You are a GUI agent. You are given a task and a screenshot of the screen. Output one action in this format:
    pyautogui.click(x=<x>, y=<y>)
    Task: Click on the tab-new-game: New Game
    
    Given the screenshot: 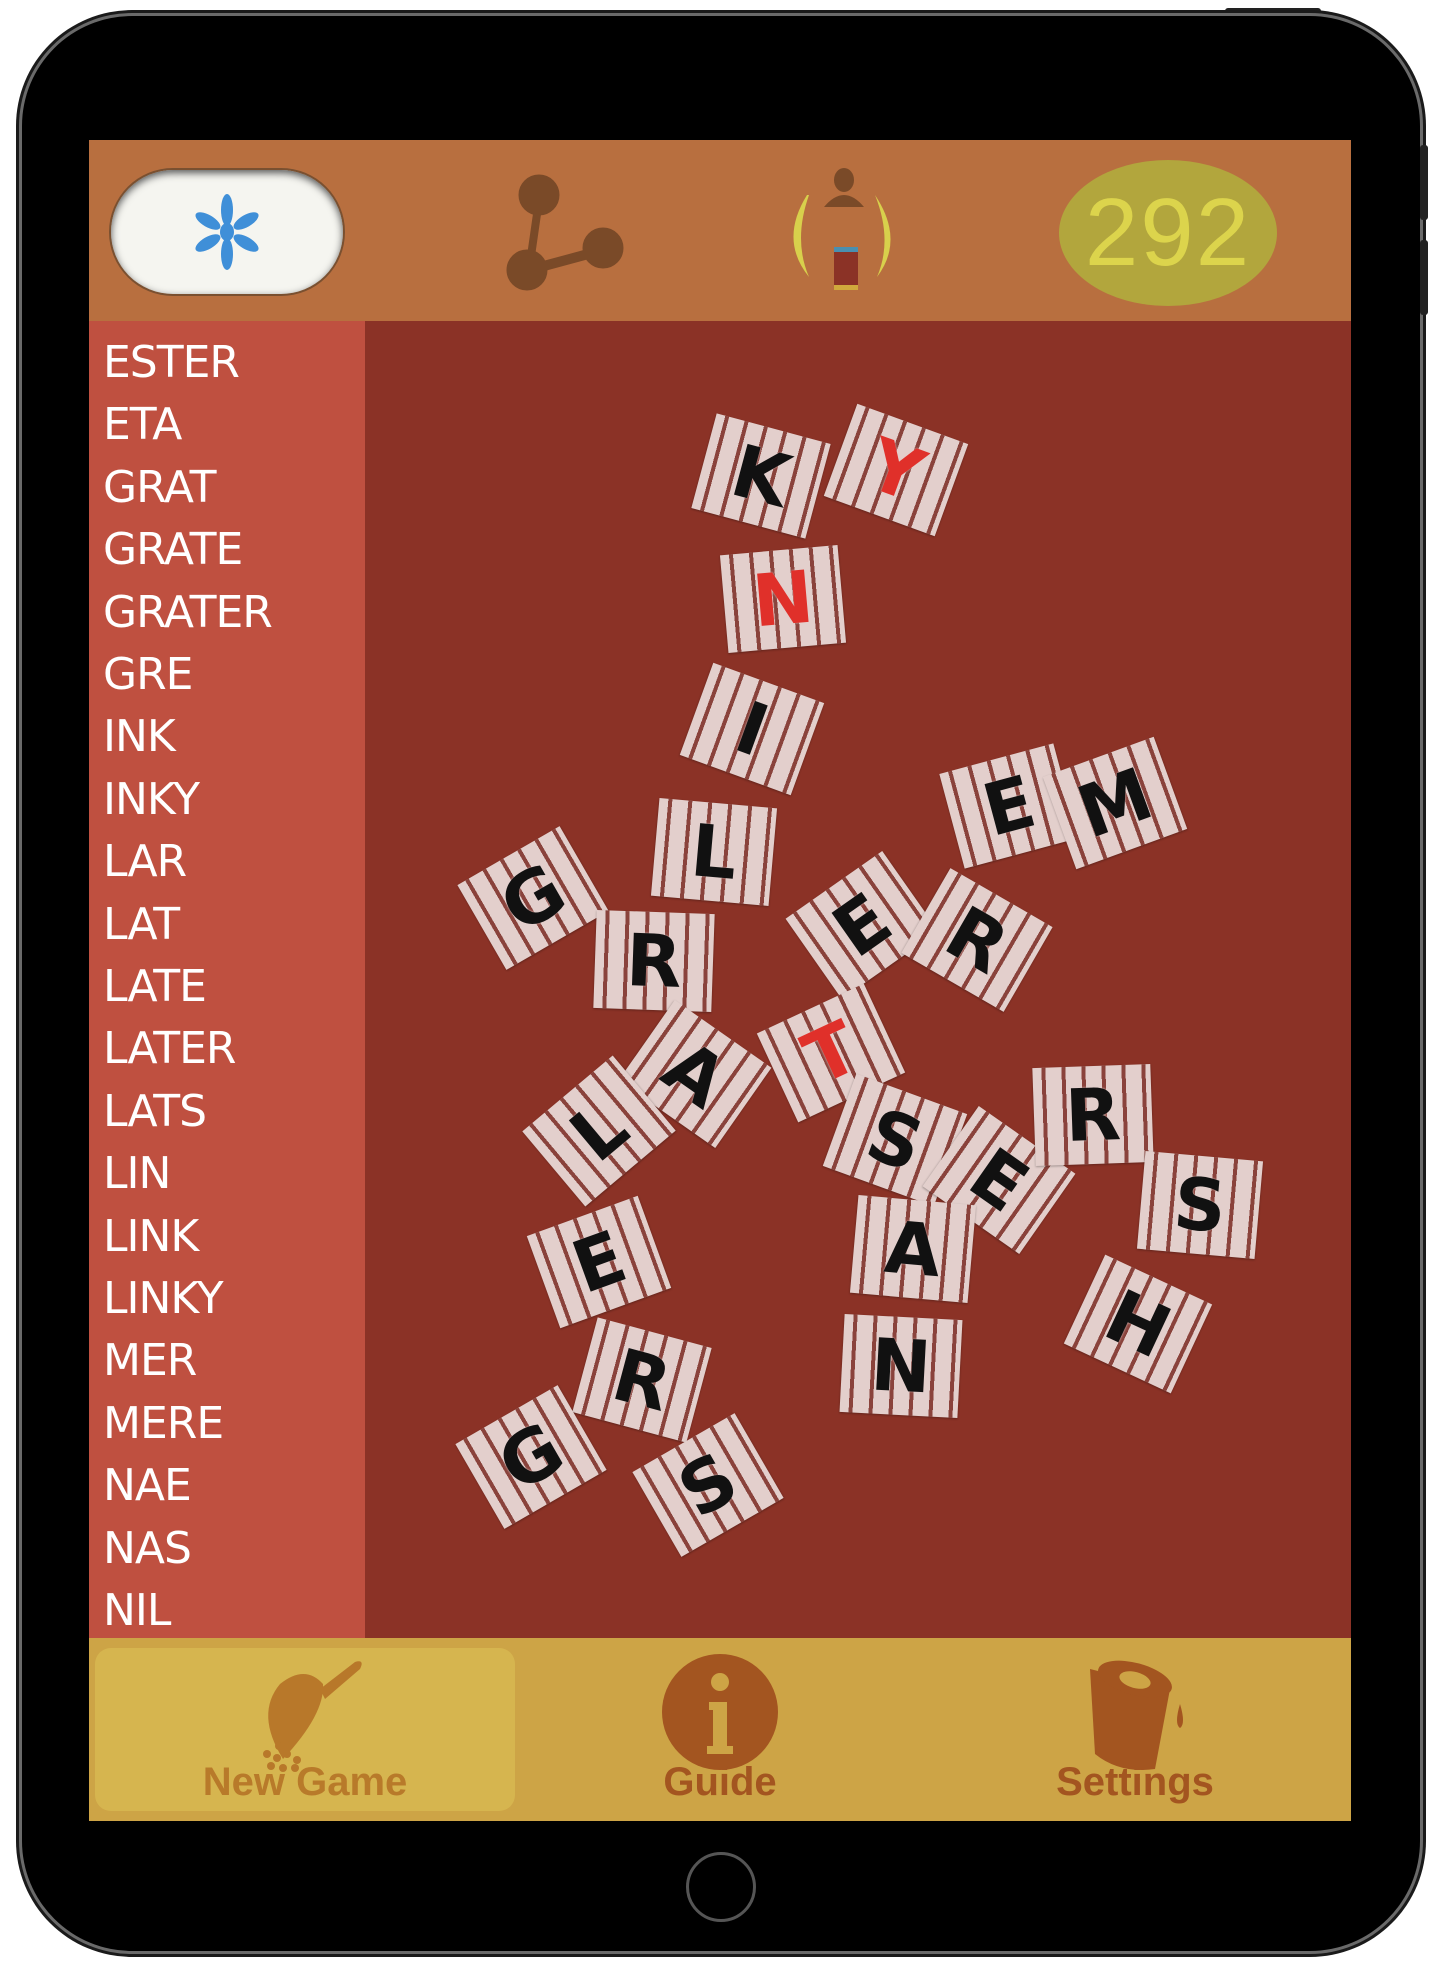 What is the action you would take?
    pyautogui.click(x=305, y=1729)
    